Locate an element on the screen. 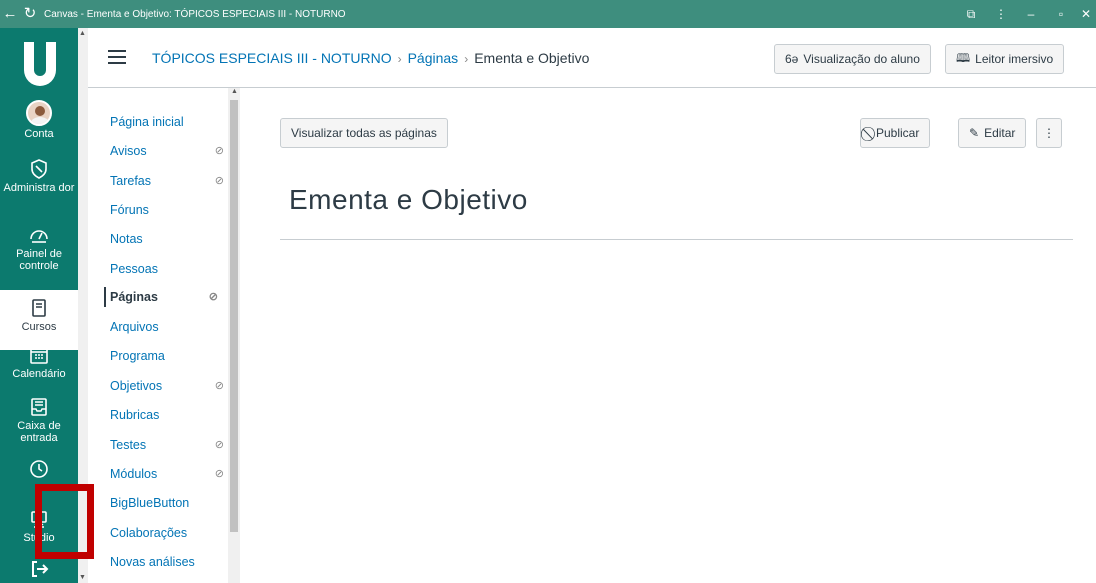 The height and width of the screenshot is (583, 1096). course-nav-discussions: Fóruns is located at coordinates (165, 210).